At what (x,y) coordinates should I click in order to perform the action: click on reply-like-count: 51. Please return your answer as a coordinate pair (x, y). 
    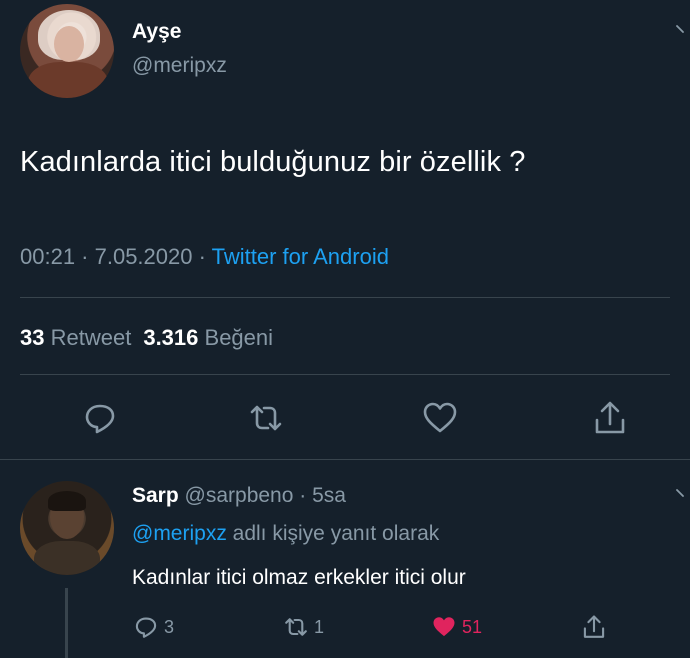
    Looking at the image, I should click on (472, 626).